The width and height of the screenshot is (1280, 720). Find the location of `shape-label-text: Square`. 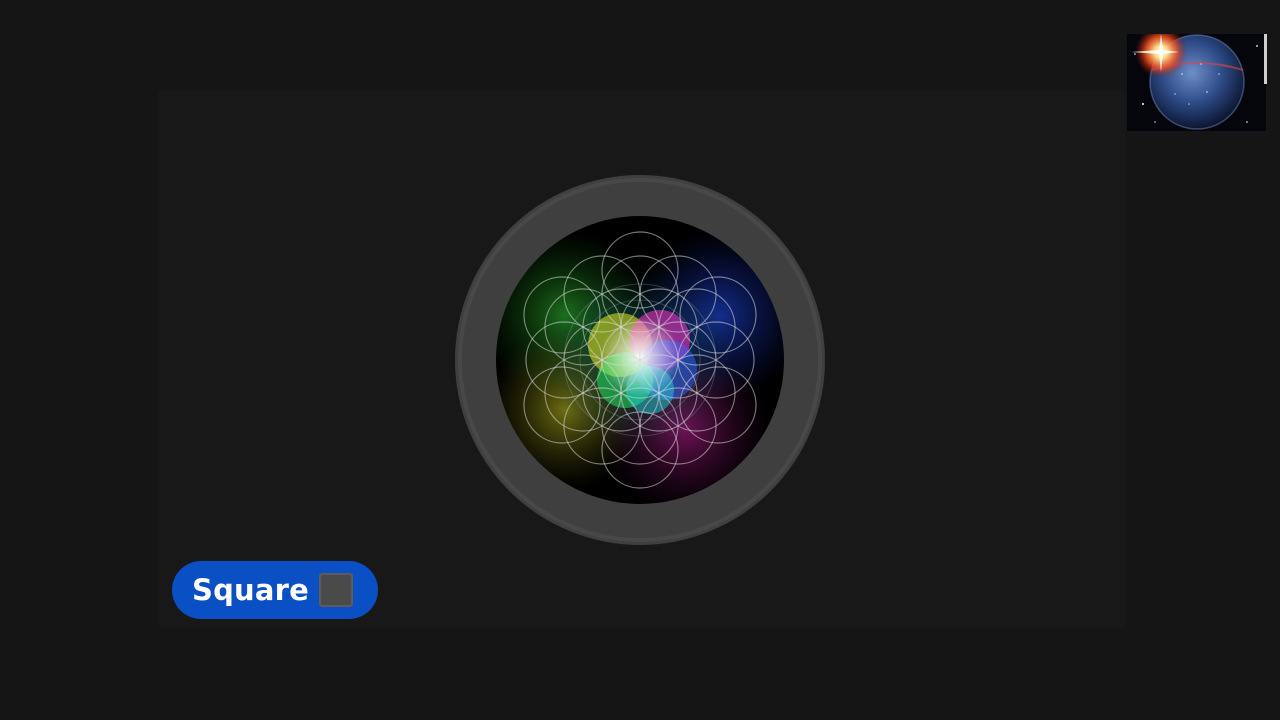

shape-label-text: Square is located at coordinates (251, 590).